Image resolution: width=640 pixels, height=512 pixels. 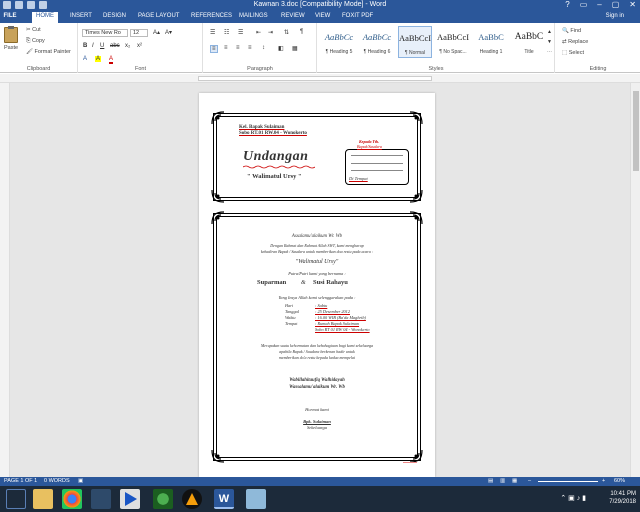 I want to click on style-title: AaBbC Title, so click(x=529, y=42).